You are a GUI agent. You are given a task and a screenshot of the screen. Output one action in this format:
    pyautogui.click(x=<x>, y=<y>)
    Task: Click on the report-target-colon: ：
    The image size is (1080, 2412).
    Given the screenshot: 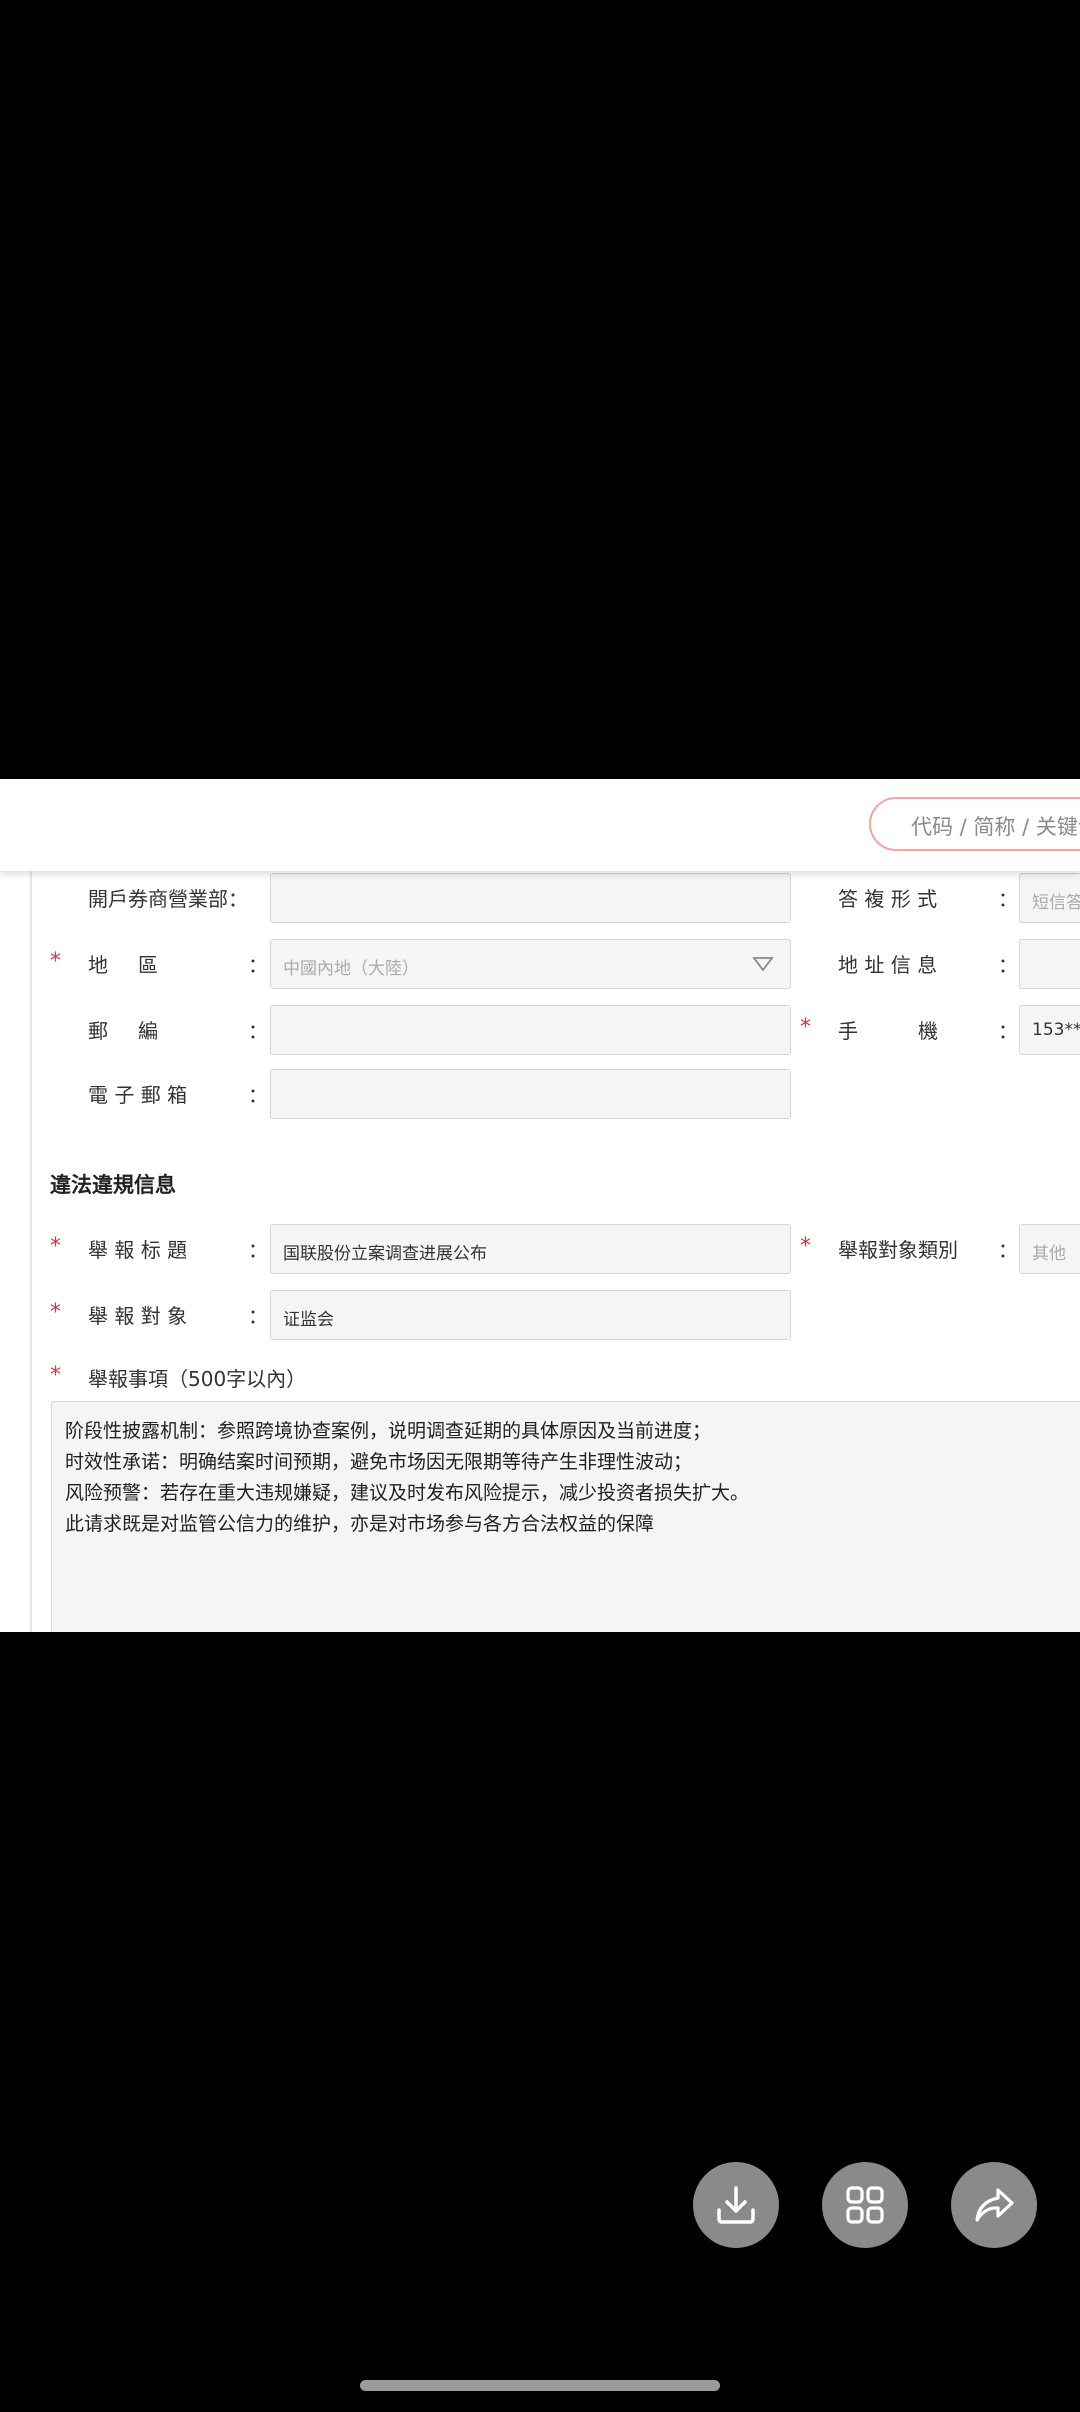 What is the action you would take?
    pyautogui.click(x=258, y=1316)
    